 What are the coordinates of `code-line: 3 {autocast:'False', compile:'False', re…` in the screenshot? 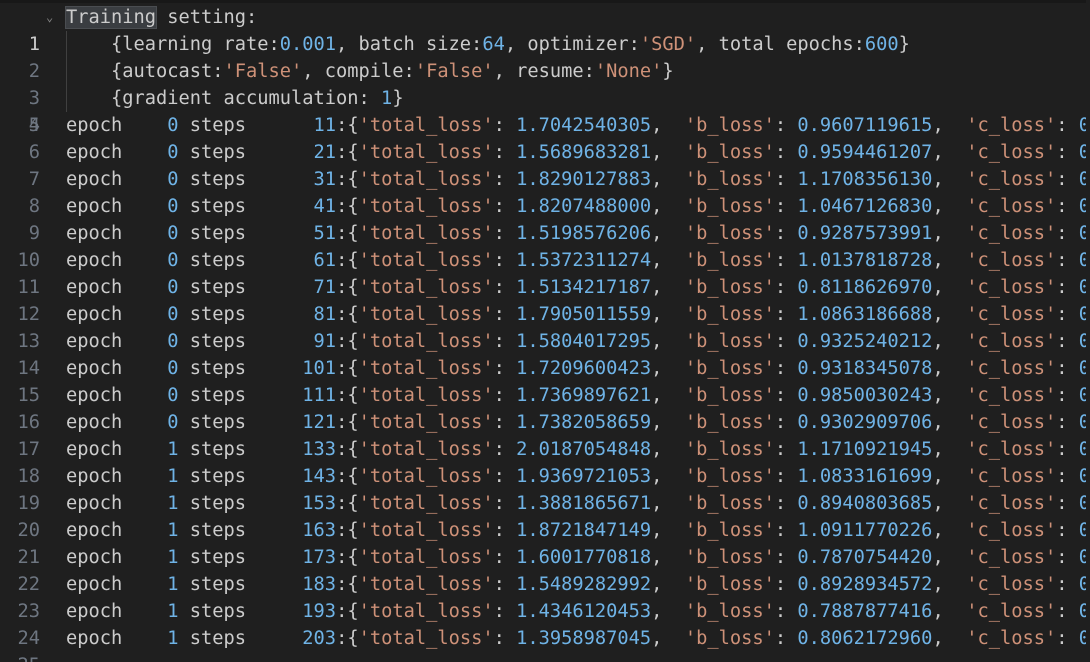 It's located at (545, 83).